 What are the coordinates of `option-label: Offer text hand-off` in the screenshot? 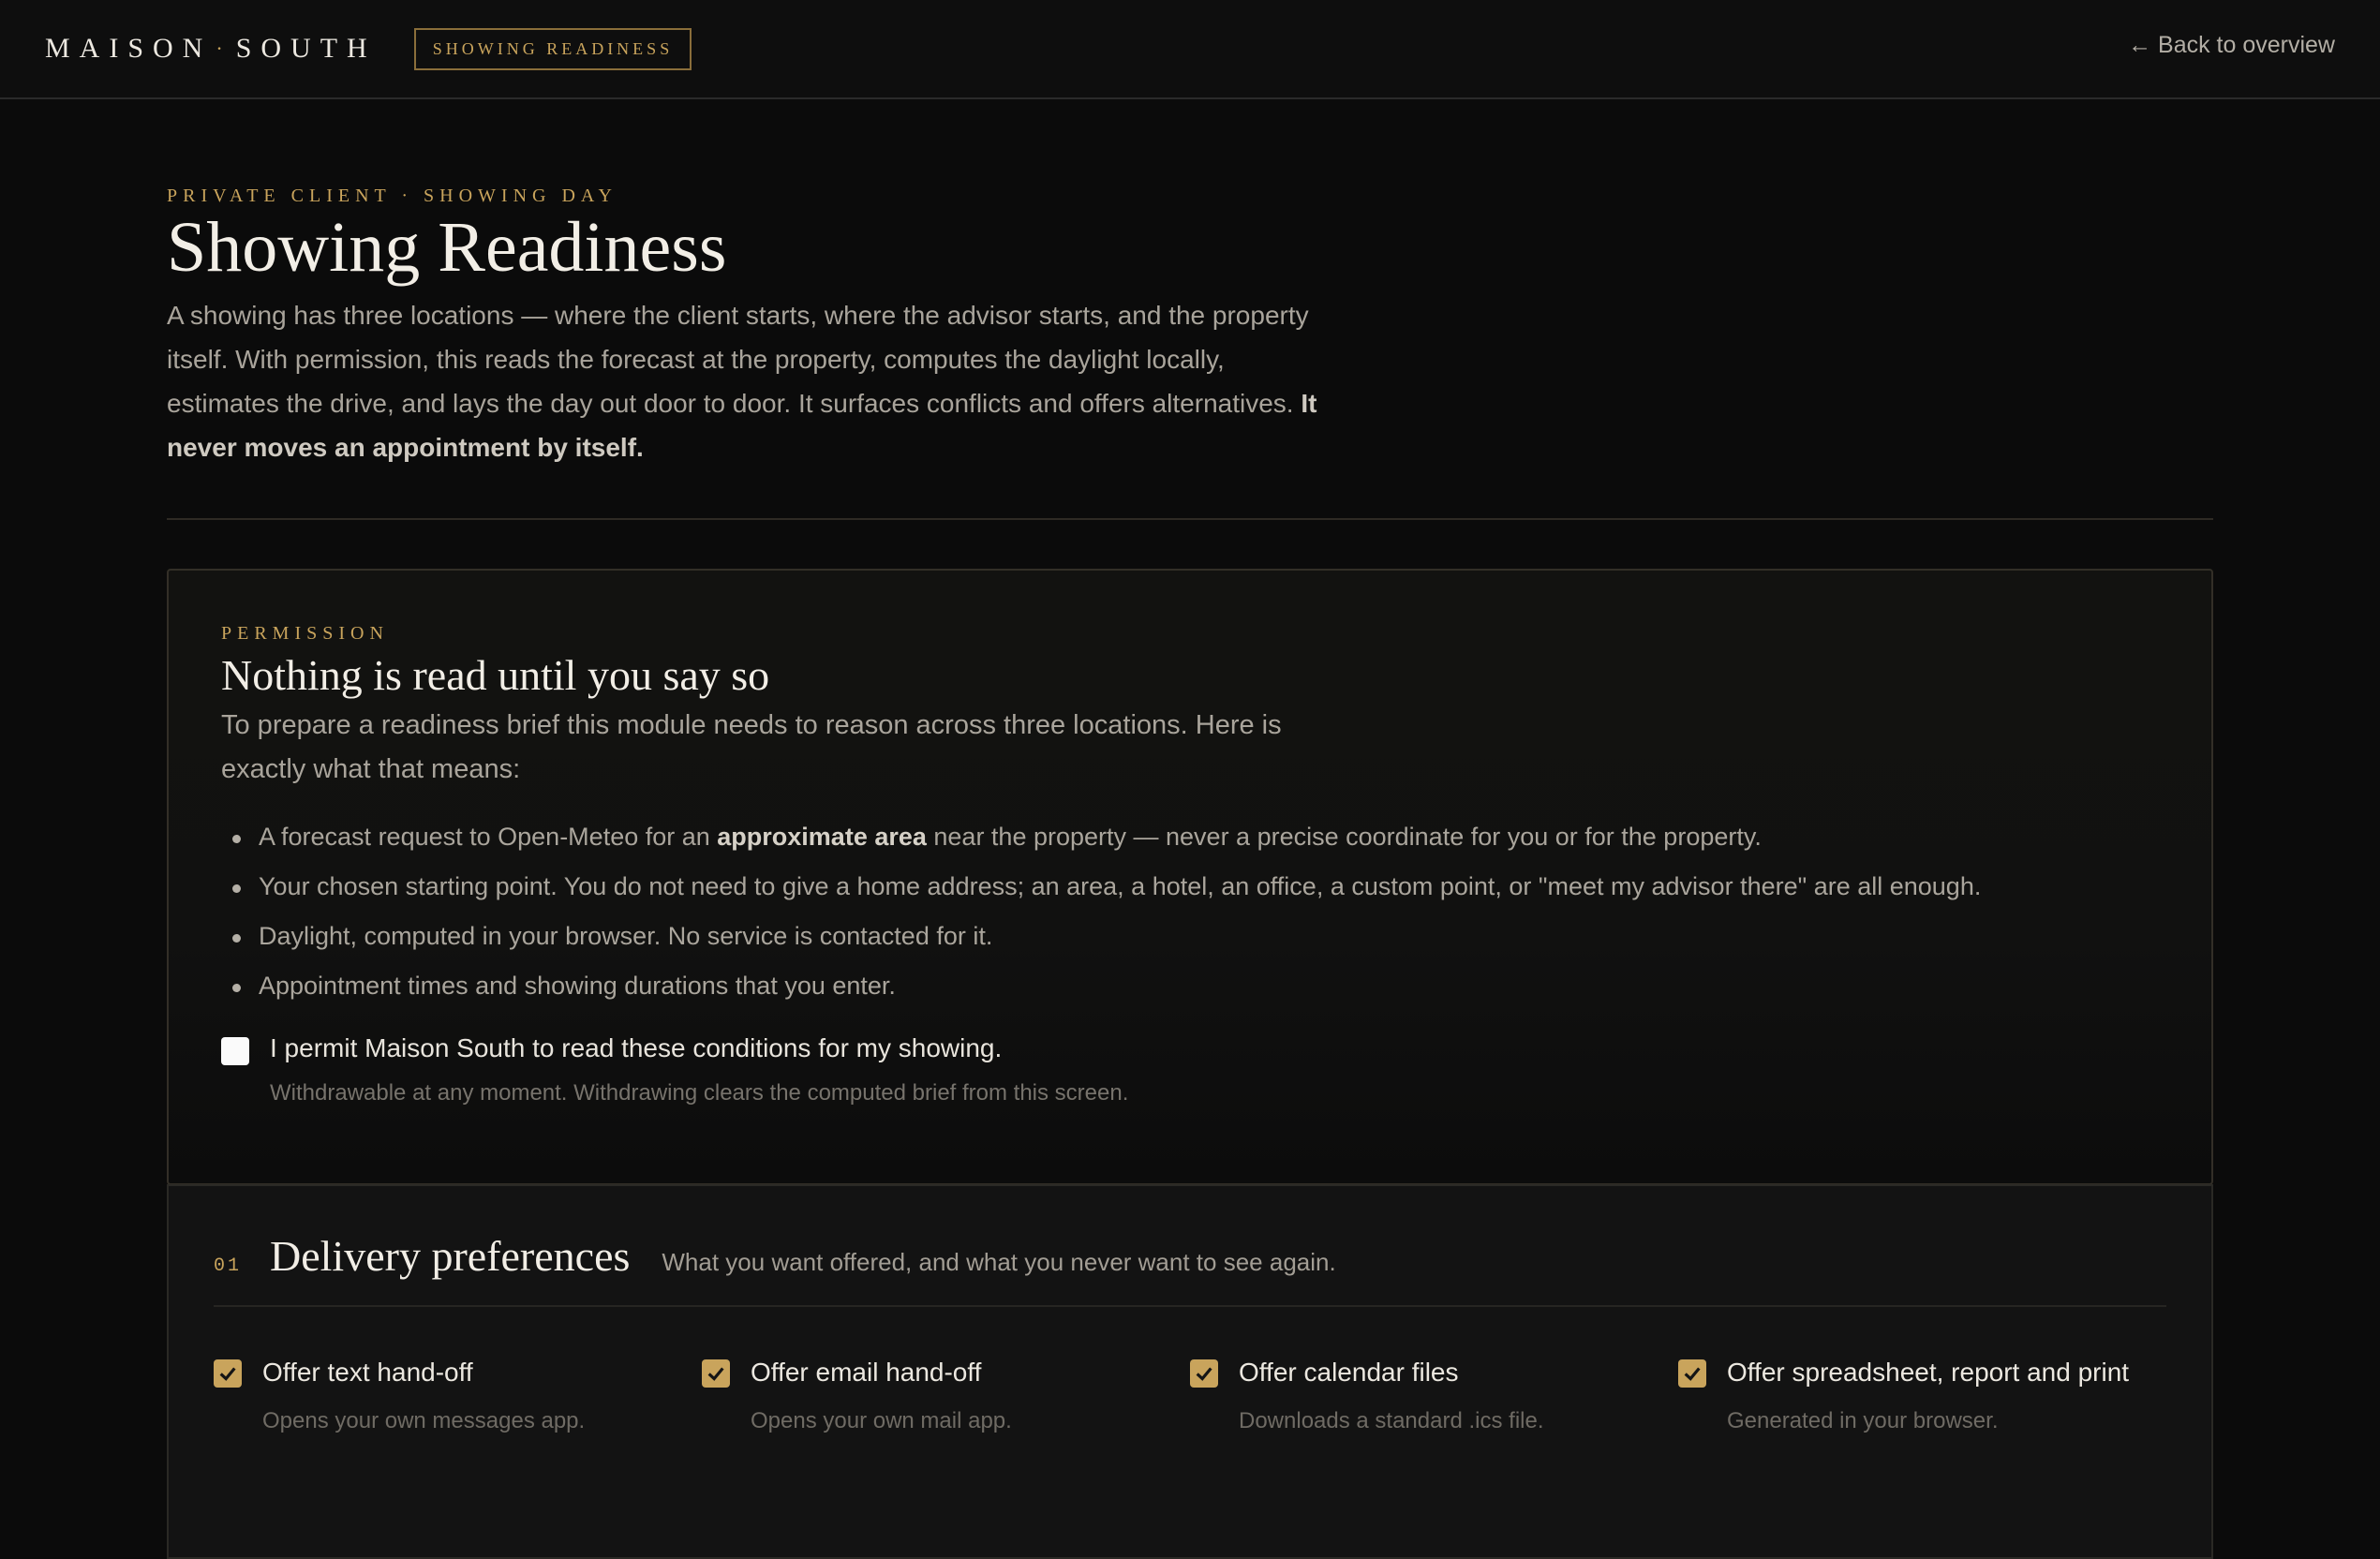 It's located at (423, 1373).